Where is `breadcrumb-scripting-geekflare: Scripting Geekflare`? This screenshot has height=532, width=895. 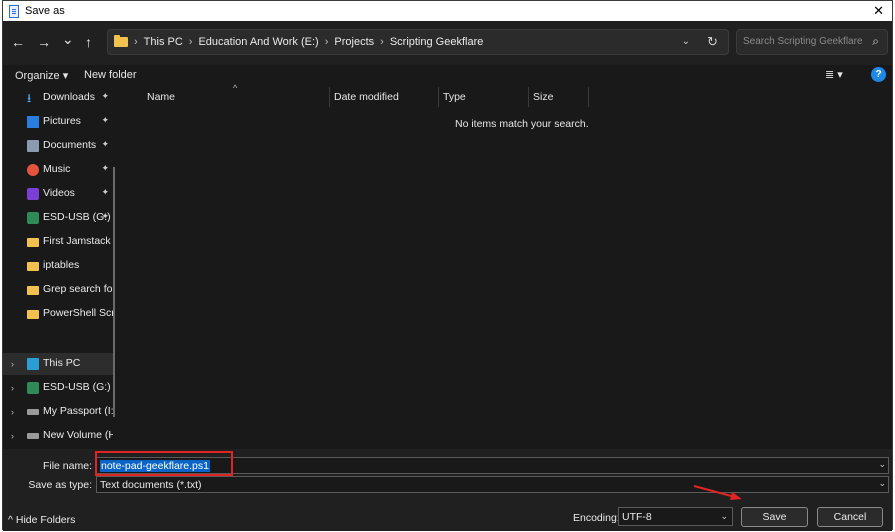 breadcrumb-scripting-geekflare: Scripting Geekflare is located at coordinates (437, 42).